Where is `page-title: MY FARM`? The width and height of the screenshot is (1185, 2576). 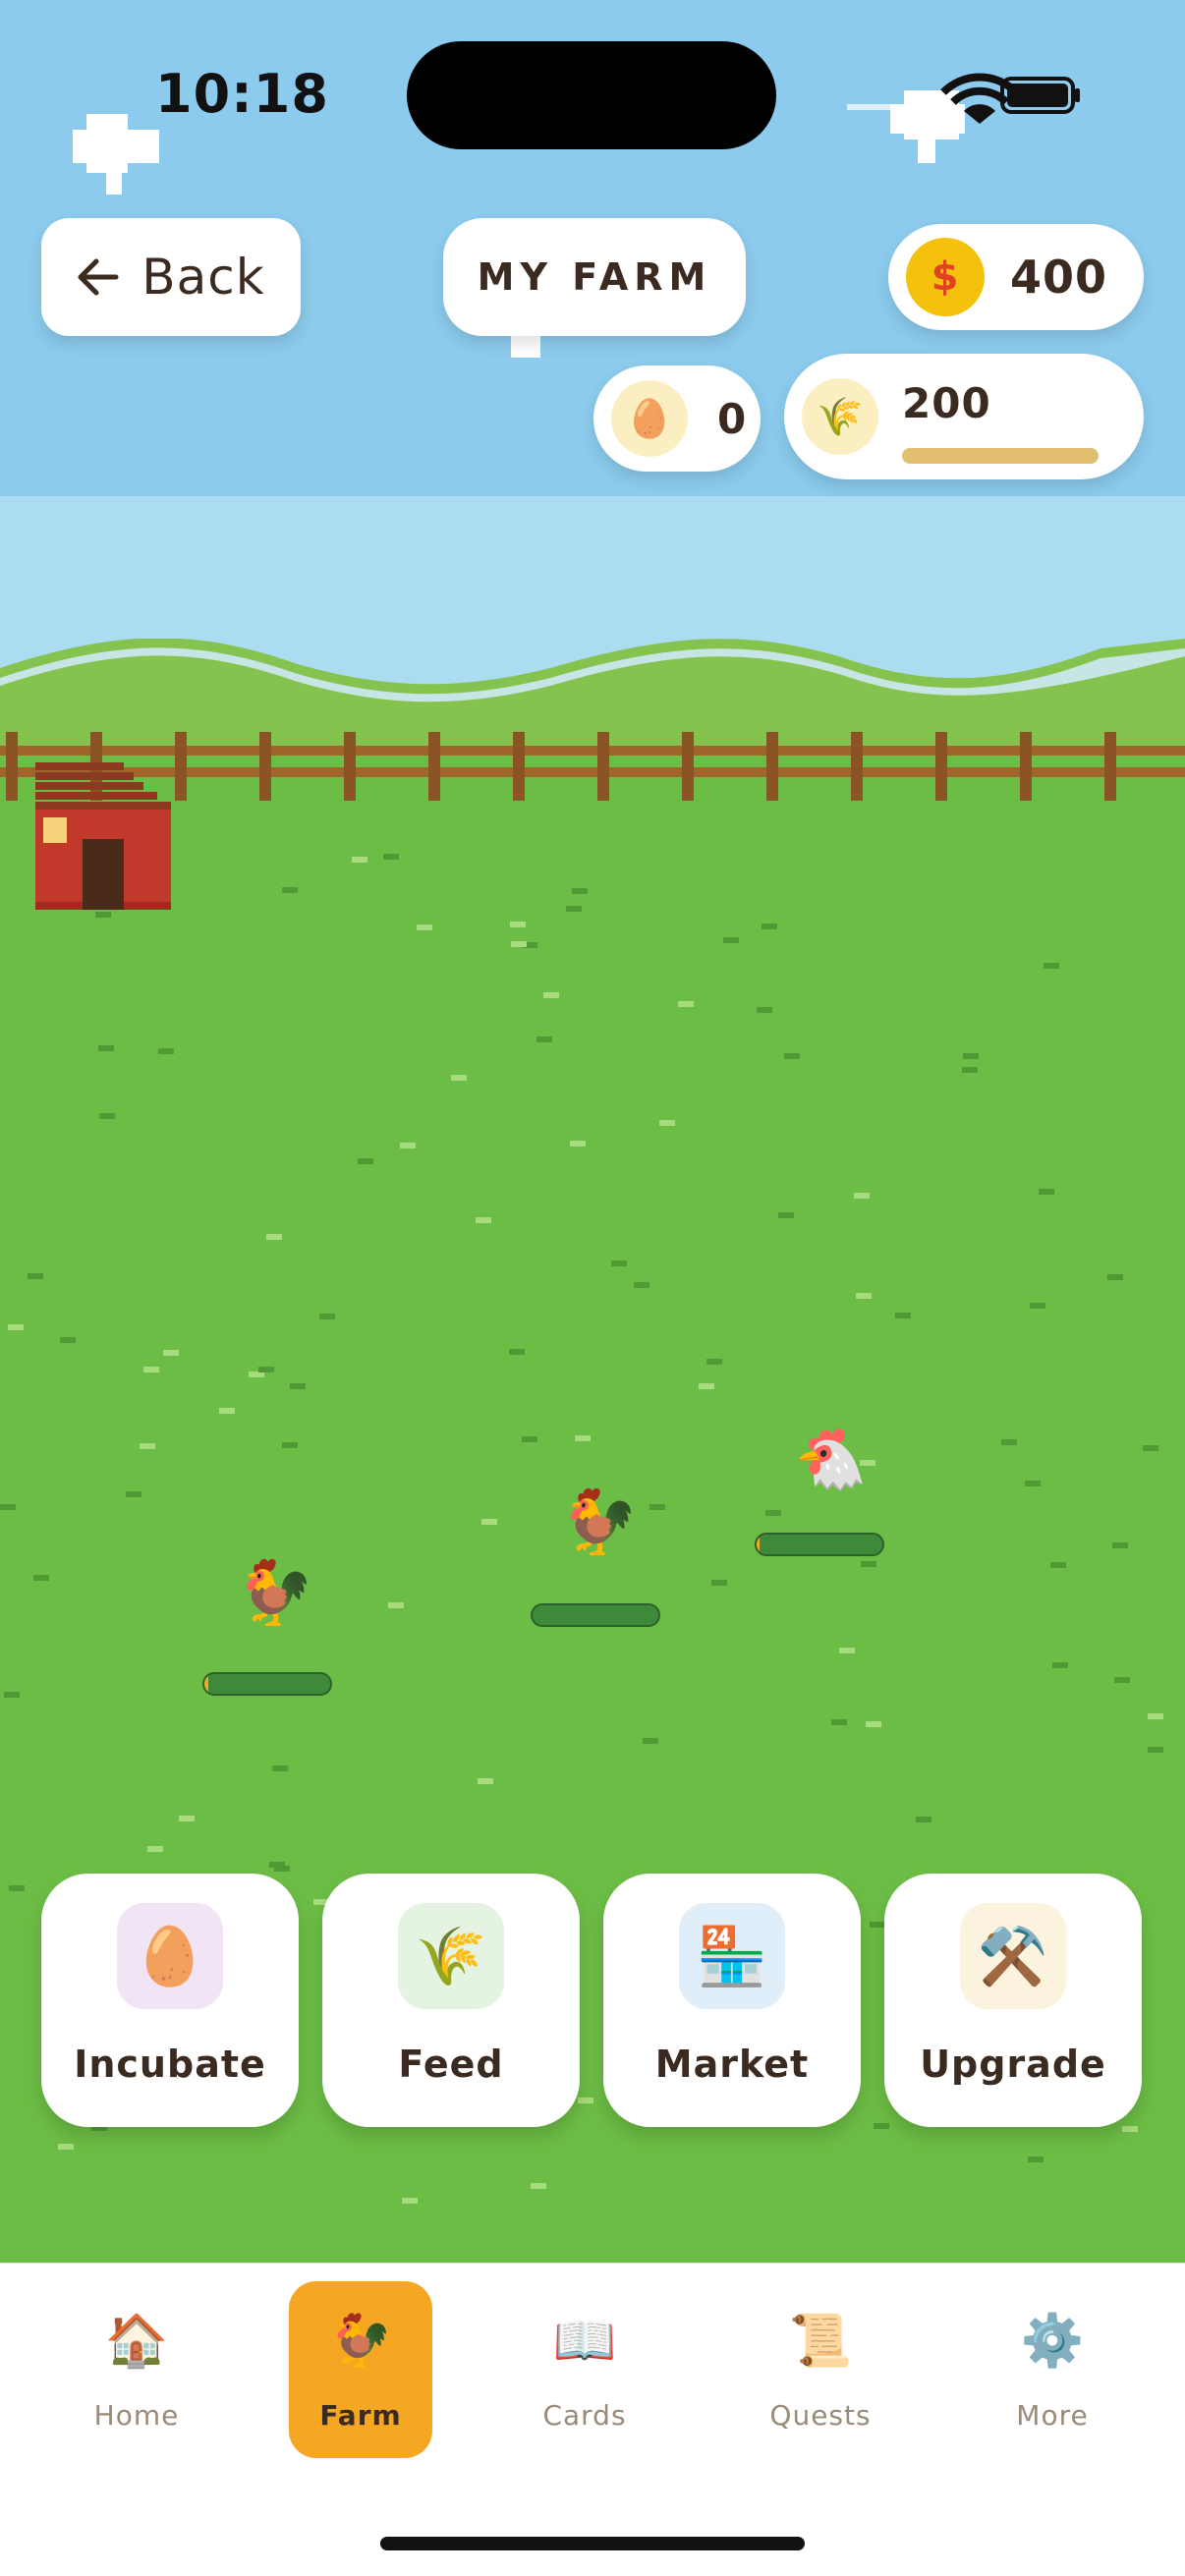 page-title: MY FARM is located at coordinates (594, 277).